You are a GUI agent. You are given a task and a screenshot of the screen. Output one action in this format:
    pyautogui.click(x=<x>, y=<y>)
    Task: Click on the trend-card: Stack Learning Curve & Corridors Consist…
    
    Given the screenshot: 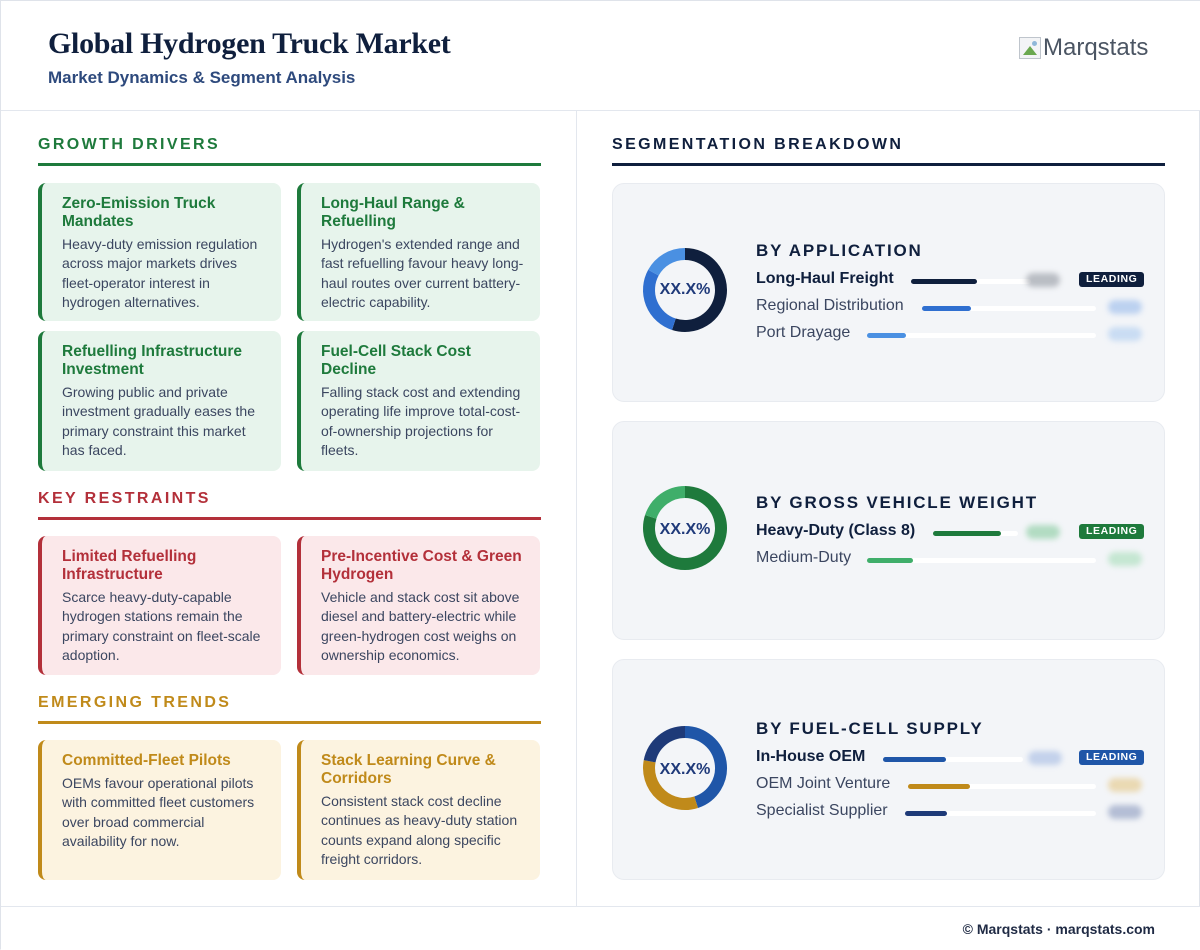 What is the action you would take?
    pyautogui.click(x=418, y=810)
    